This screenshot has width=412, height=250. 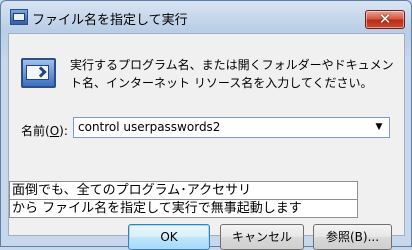 I want to click on annotation-line-1: 面倒でも、全てのプログラム･アクセサリ, so click(x=183, y=190).